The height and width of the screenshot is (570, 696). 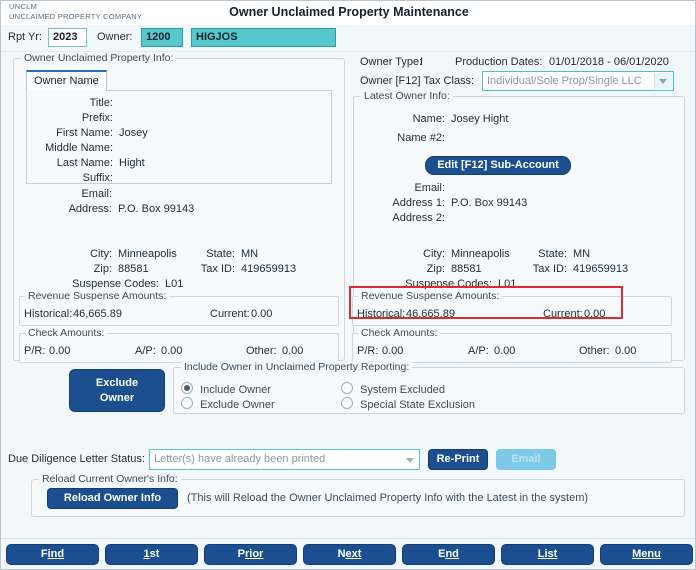 What do you see at coordinates (117, 383) in the screenshot?
I see `exclude-owner-button-line1: Exclude` at bounding box center [117, 383].